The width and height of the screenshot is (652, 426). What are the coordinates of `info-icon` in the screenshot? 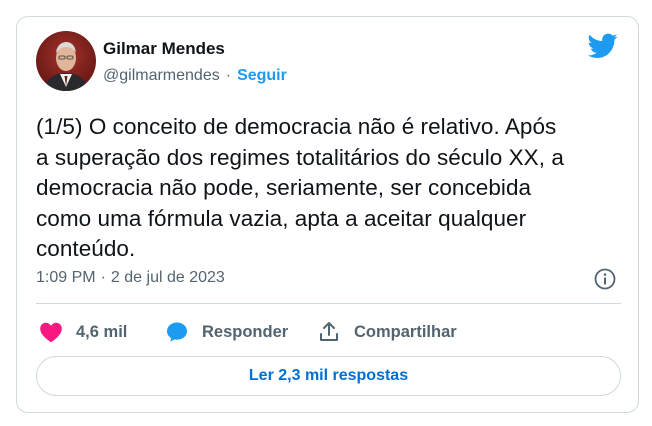 It's located at (605, 279).